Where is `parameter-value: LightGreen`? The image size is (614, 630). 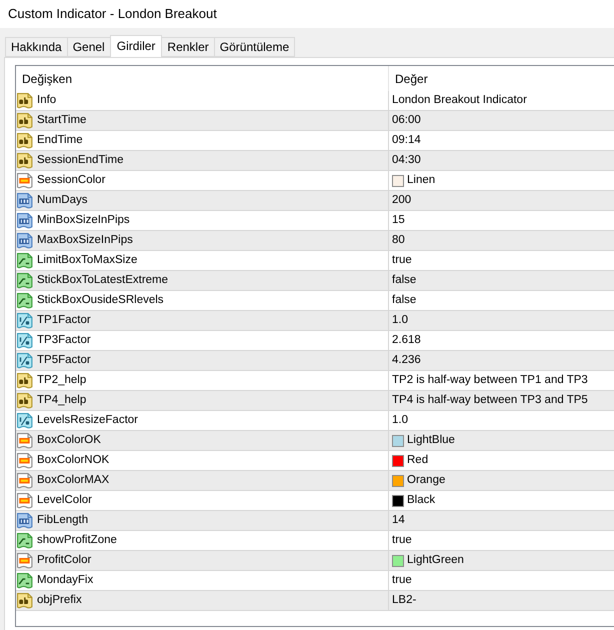 parameter-value: LightGreen is located at coordinates (435, 561).